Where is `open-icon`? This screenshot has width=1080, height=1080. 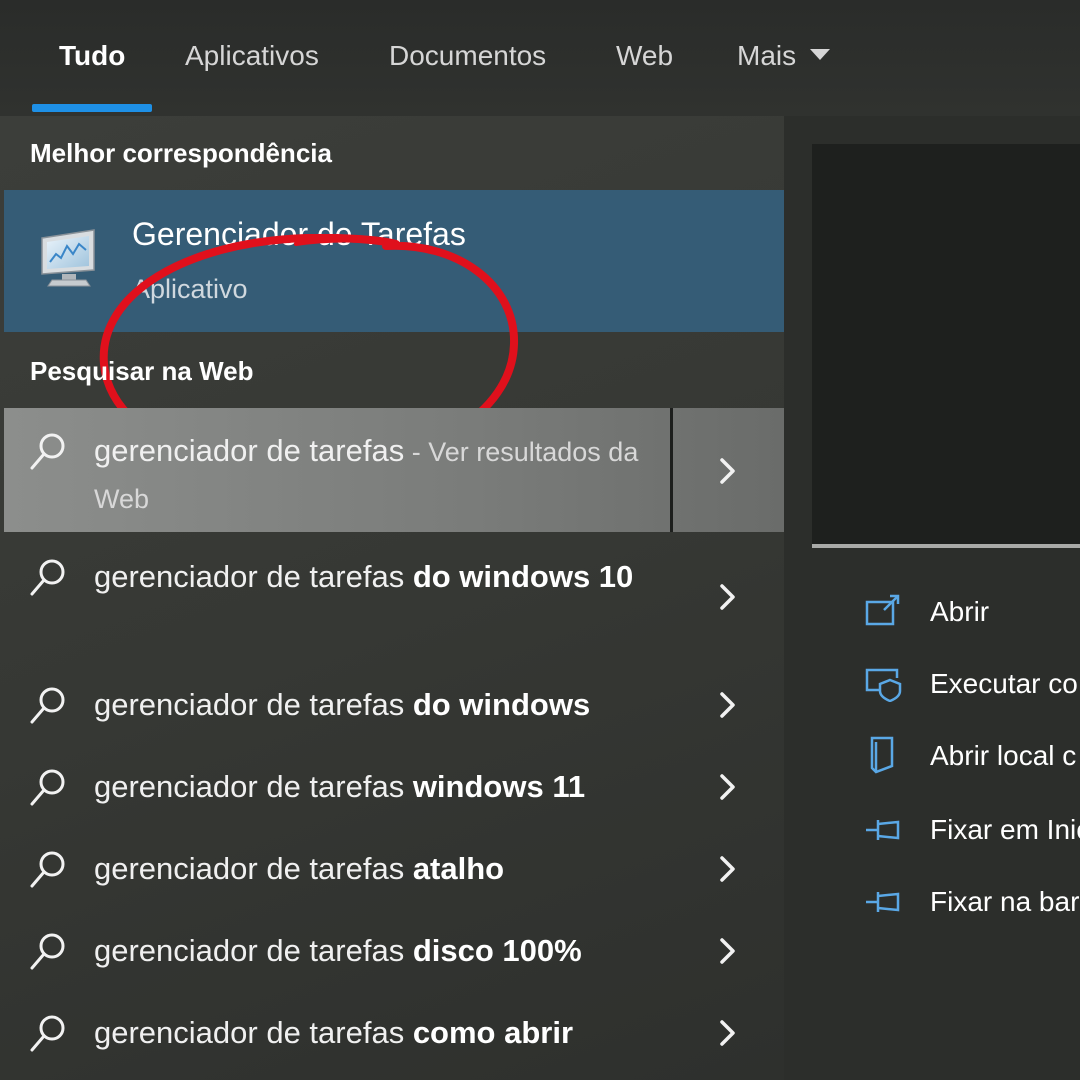 open-icon is located at coordinates (882, 610).